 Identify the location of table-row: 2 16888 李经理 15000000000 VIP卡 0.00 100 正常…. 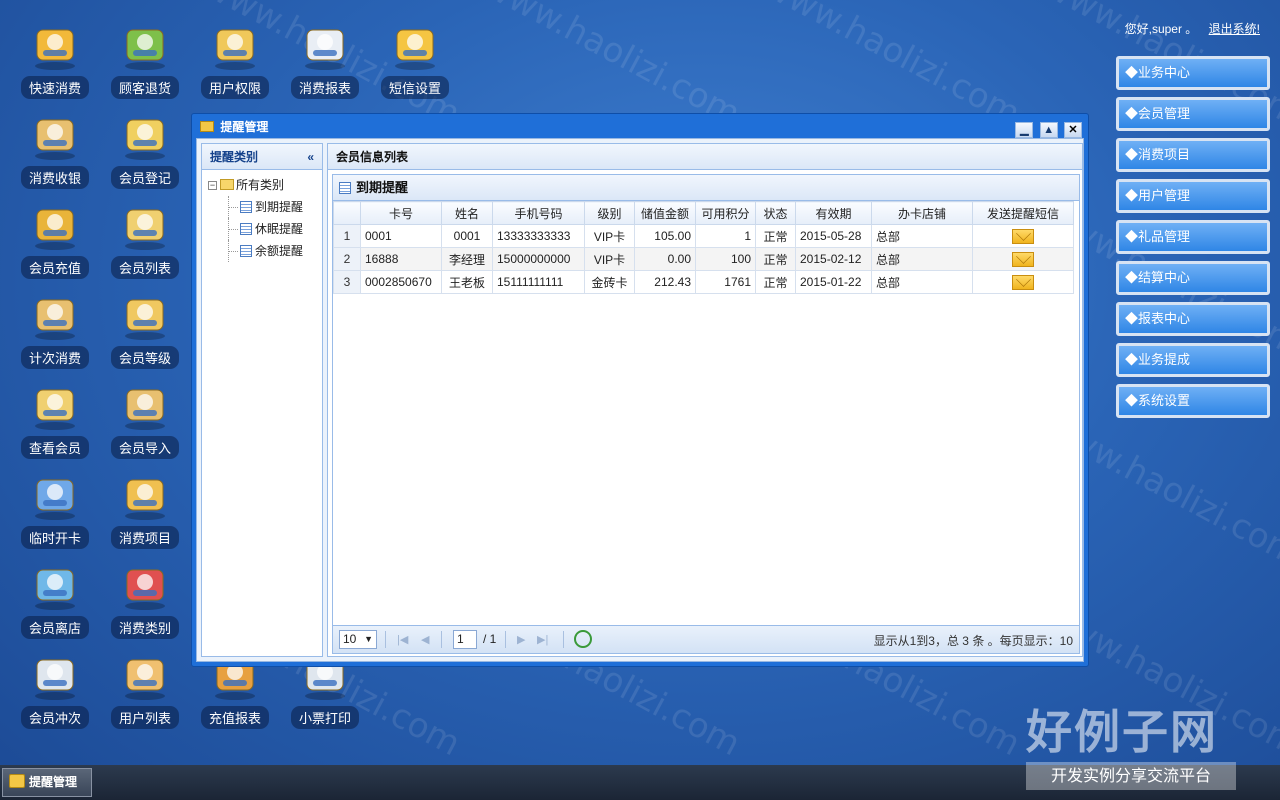
(703, 259).